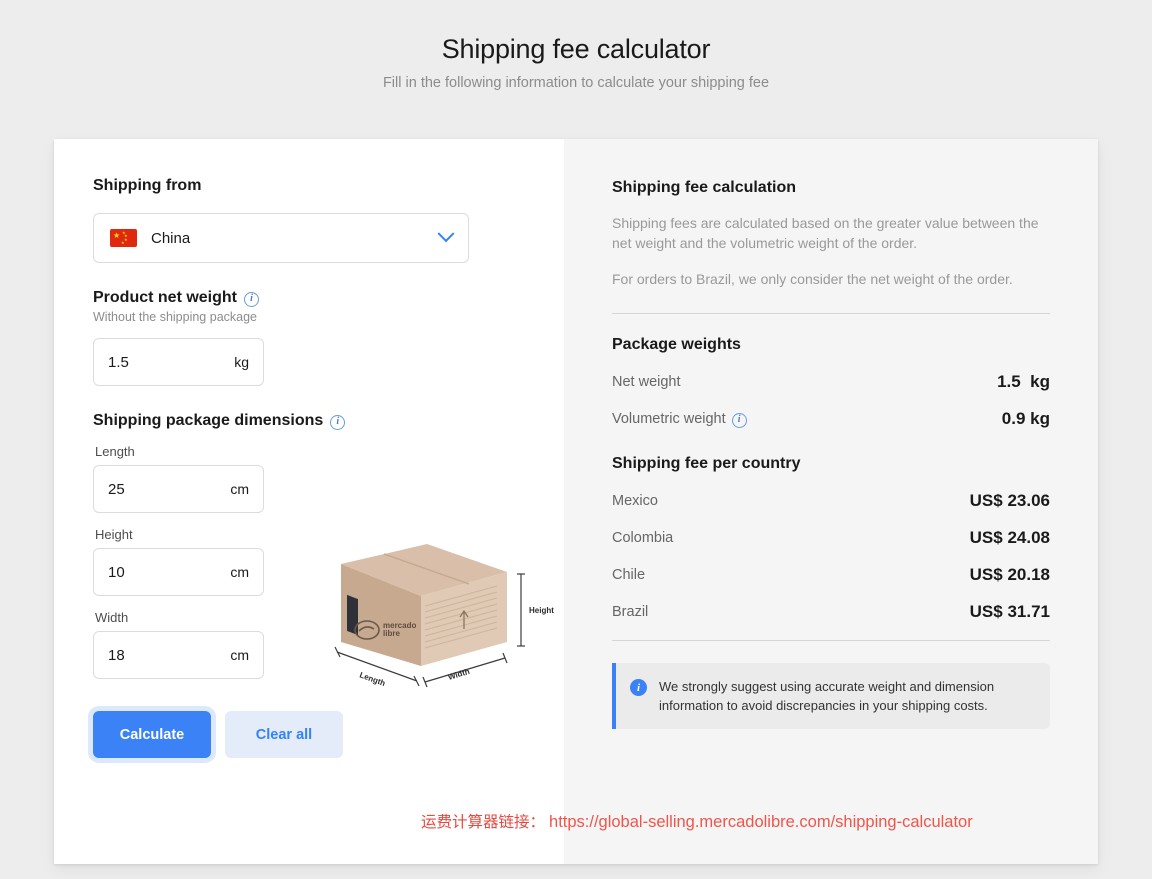 This screenshot has width=1152, height=879. I want to click on net-weight-row-value: 1.5 kg, so click(1023, 381).